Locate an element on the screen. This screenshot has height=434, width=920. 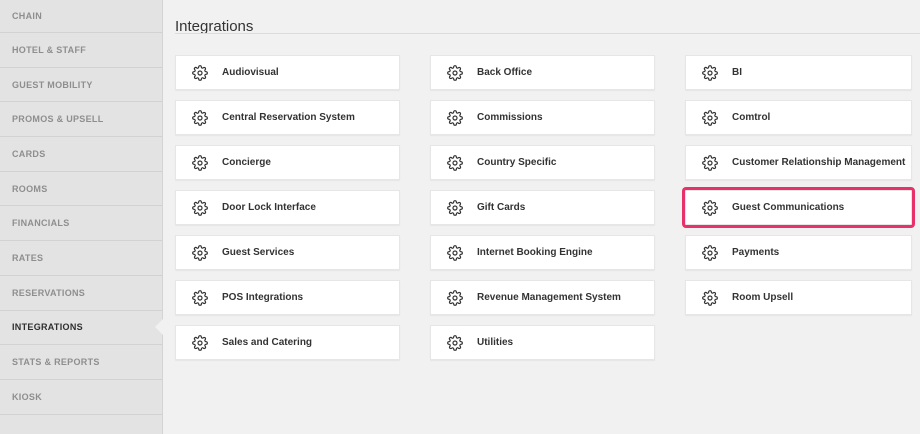
sidebar-item-guest-mobility: GUEST MOBILITY is located at coordinates (81, 85).